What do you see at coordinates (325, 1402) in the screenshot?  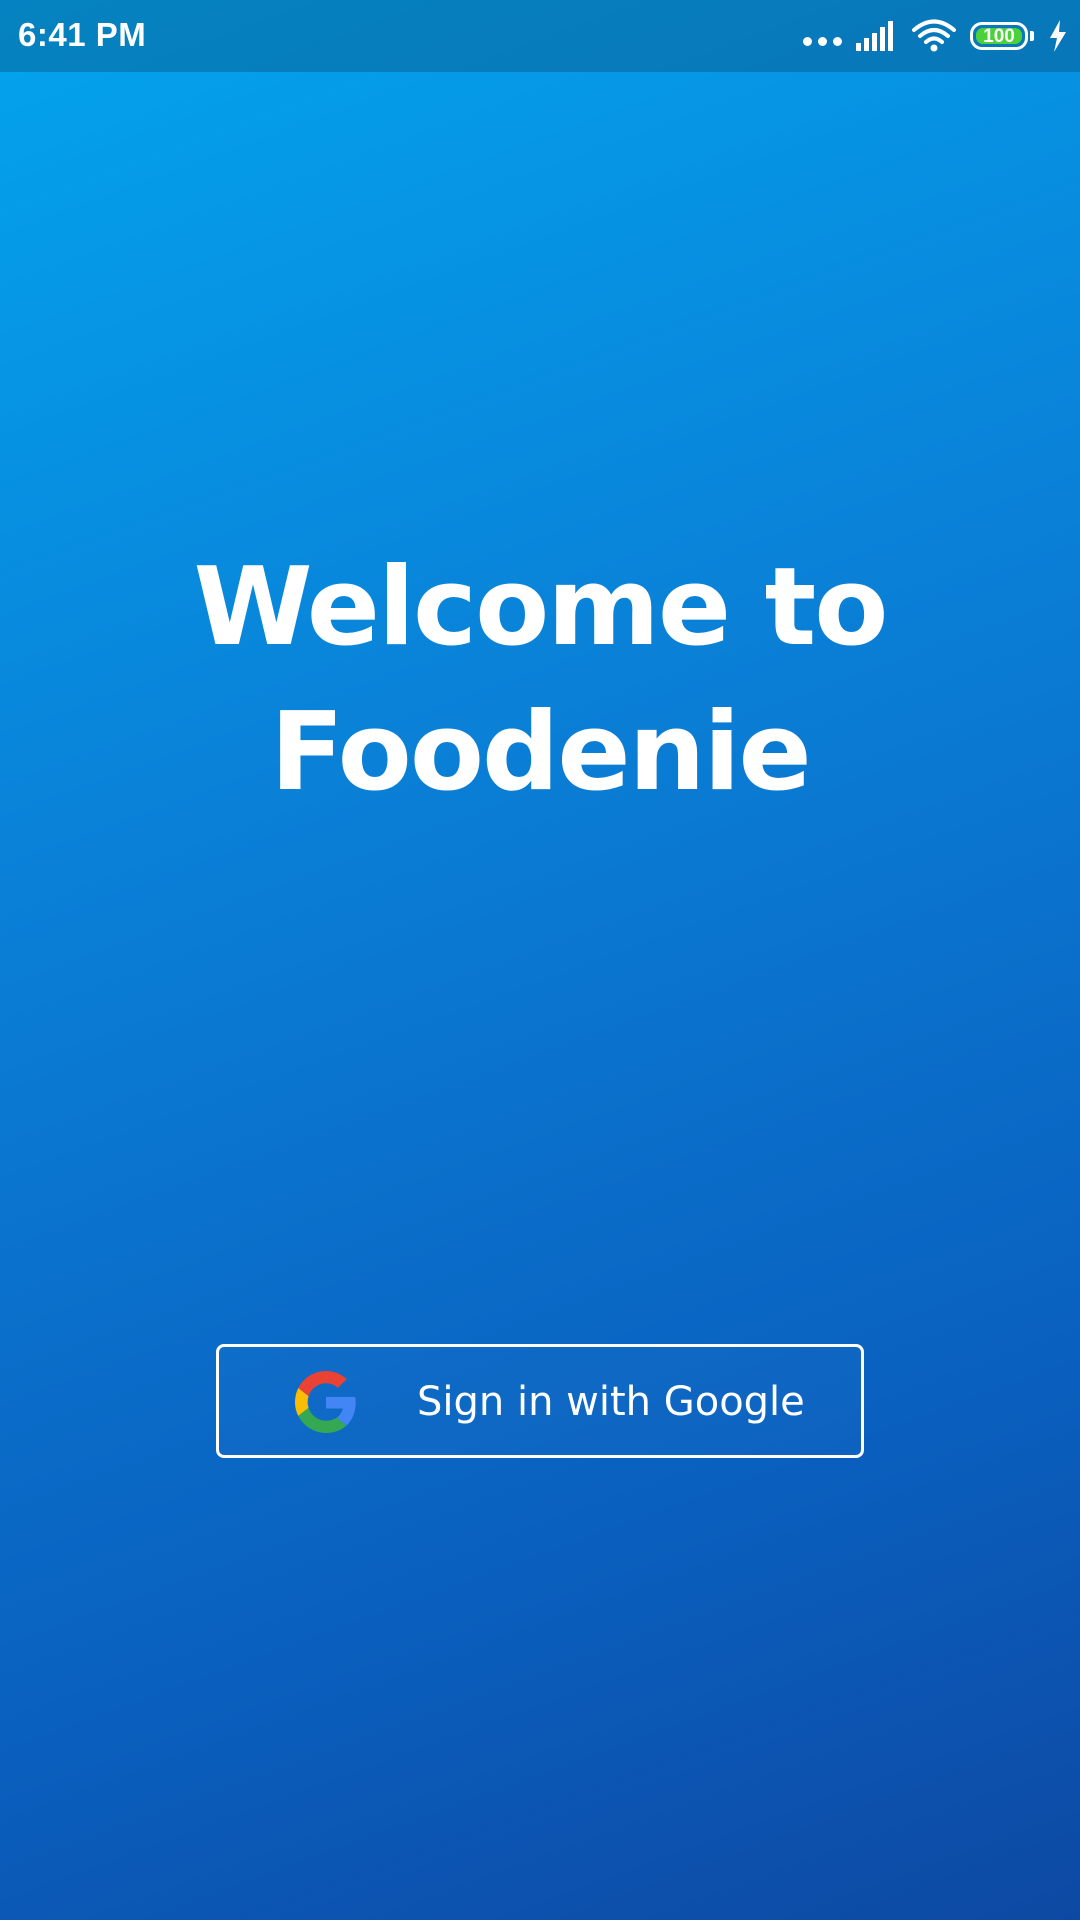 I see `google-icon` at bounding box center [325, 1402].